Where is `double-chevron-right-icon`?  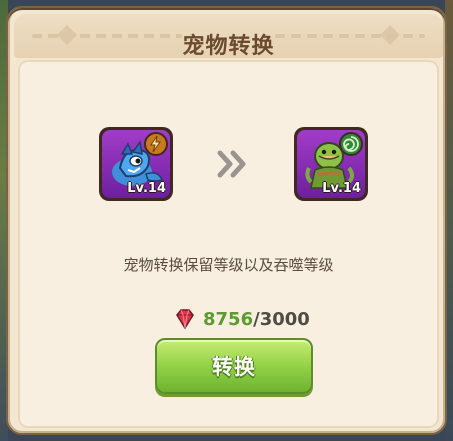
double-chevron-right-icon is located at coordinates (231, 164).